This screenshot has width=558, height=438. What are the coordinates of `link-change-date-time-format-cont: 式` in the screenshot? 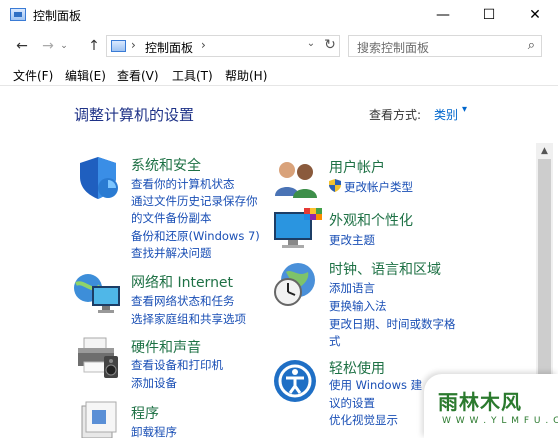 It's located at (335, 341).